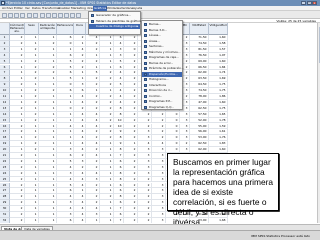  Describe the element at coordinates (303, 3) in the screenshot. I see `minimize-button: _` at that location.